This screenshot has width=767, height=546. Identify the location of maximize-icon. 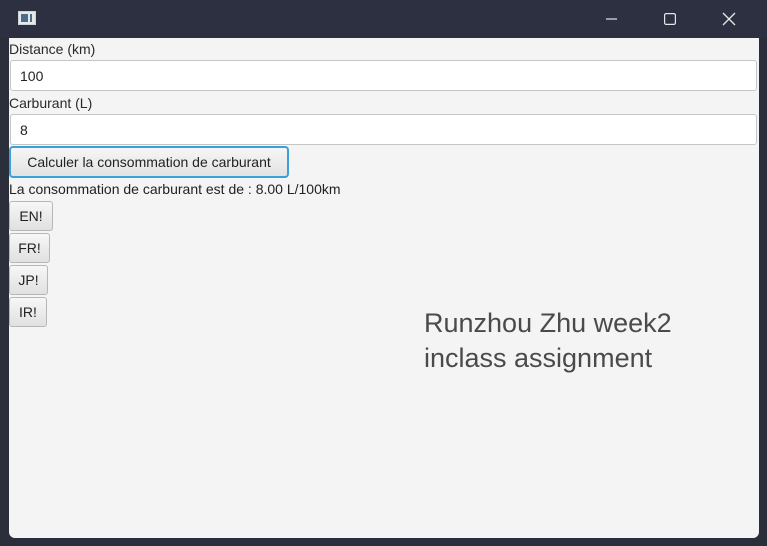
(670, 19).